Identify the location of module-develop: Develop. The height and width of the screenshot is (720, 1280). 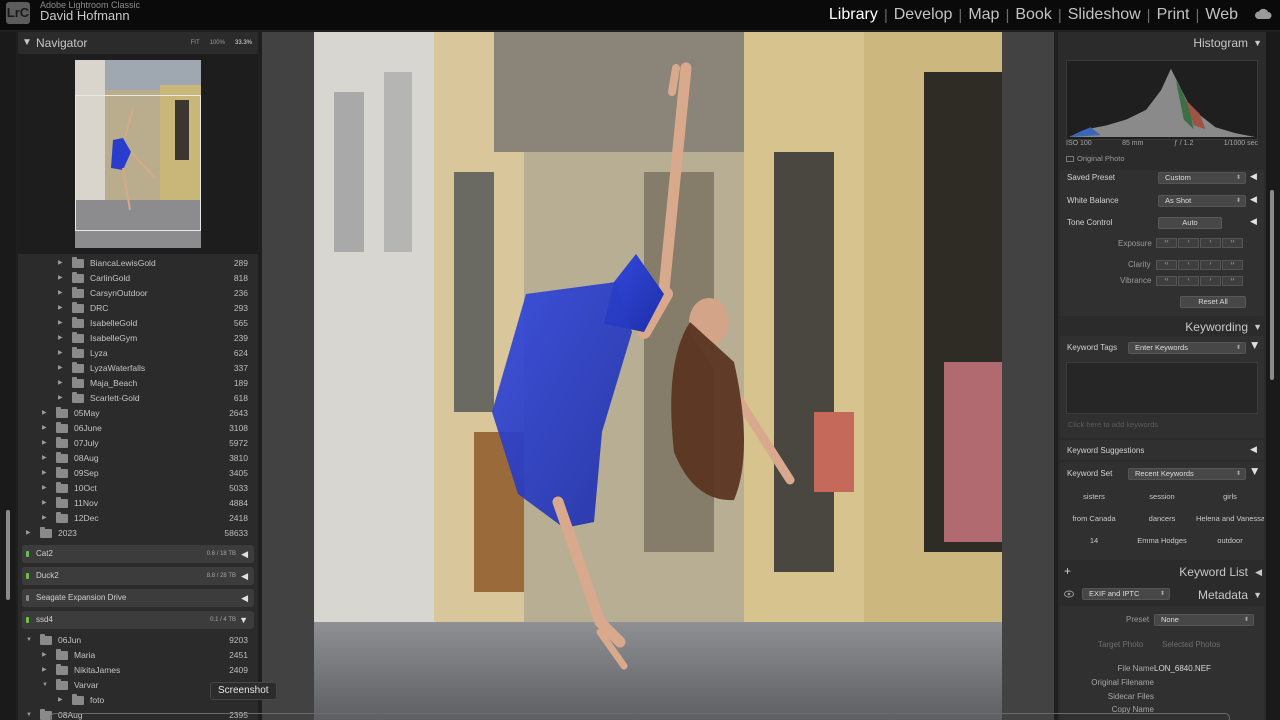
(923, 15).